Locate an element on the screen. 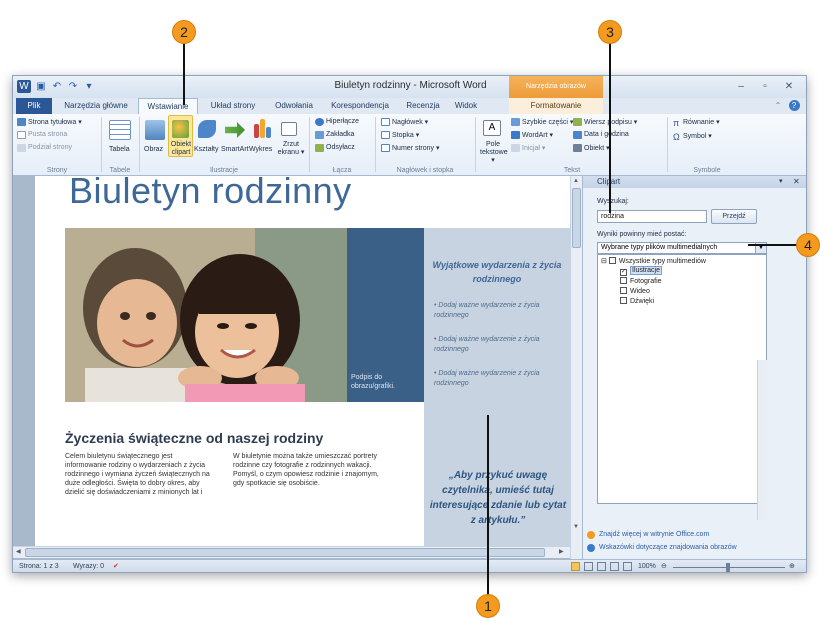  tab-insert: Wstawianie is located at coordinates (168, 106).